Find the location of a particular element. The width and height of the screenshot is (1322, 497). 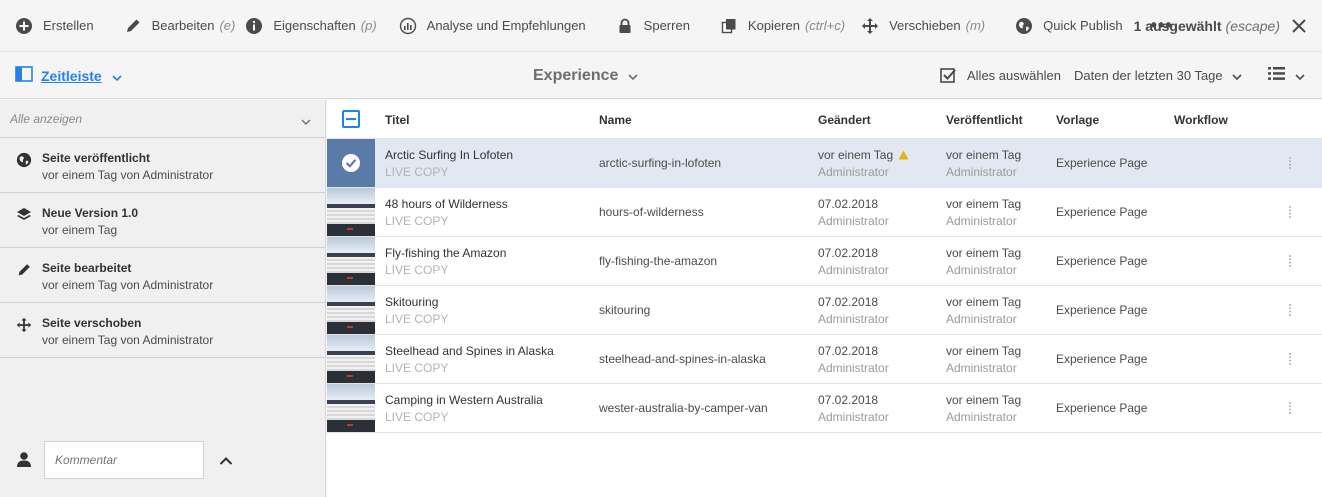

row-modified: vor einem Tag is located at coordinates (863, 155).